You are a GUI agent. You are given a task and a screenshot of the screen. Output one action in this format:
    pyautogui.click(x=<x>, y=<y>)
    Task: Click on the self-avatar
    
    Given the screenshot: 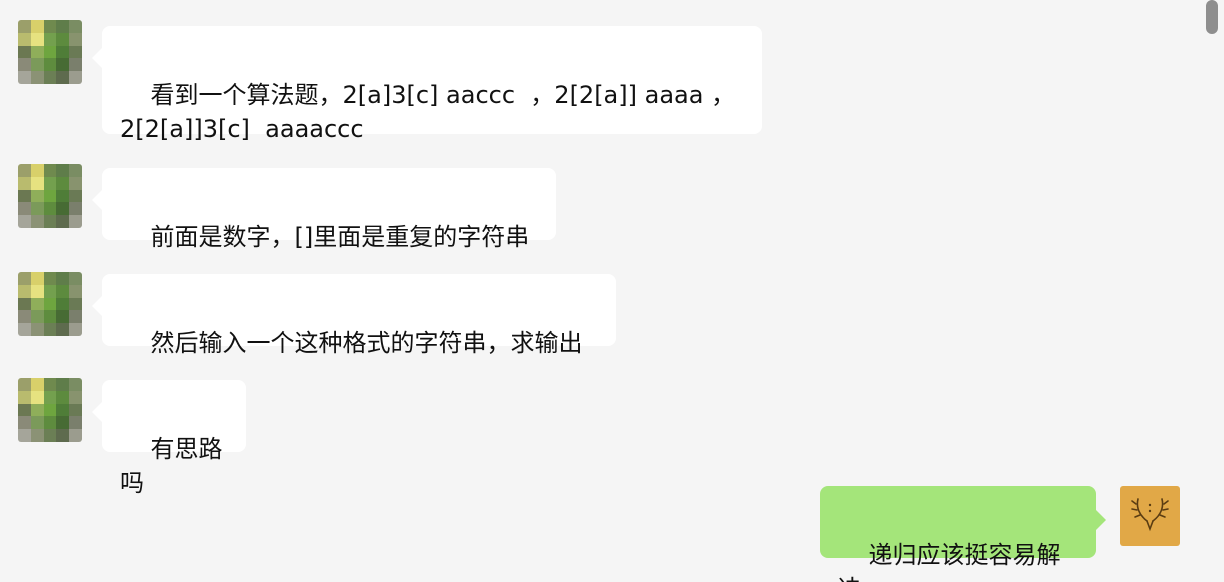 What is the action you would take?
    pyautogui.click(x=1150, y=516)
    